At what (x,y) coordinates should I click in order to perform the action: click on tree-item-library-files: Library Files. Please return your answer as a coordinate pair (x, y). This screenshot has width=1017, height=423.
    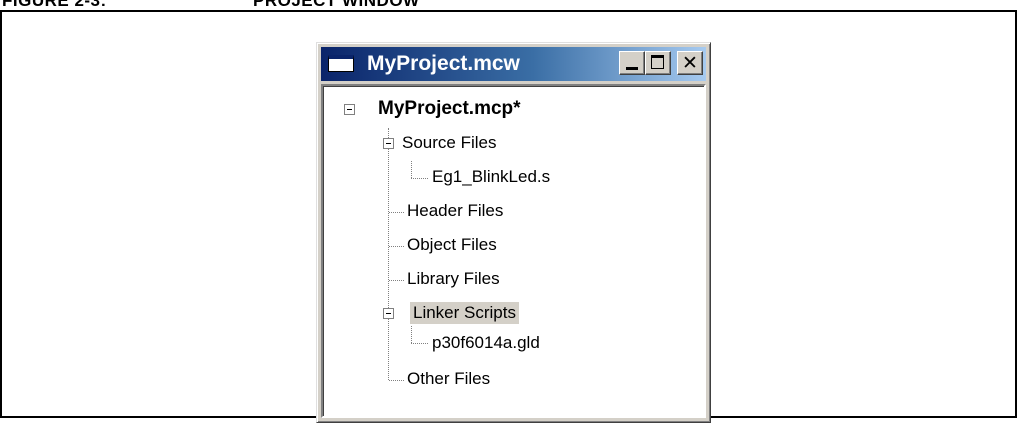
    Looking at the image, I should click on (453, 279).